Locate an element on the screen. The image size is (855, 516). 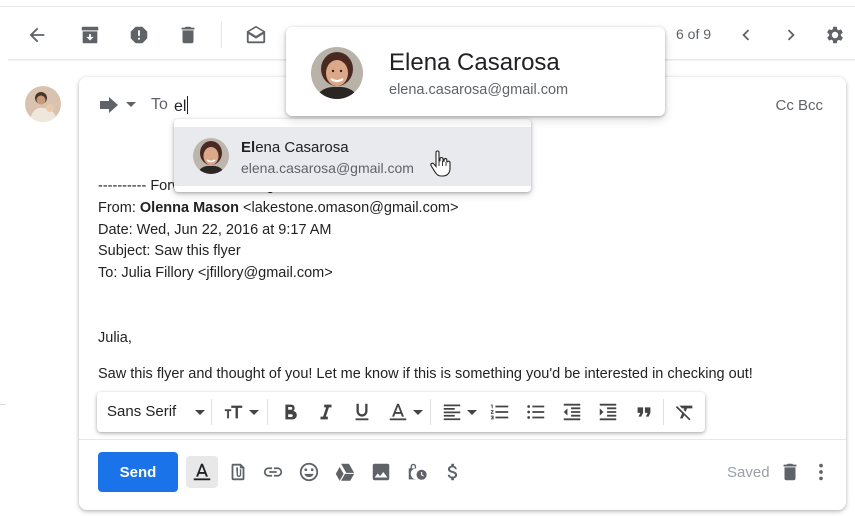
to-input-value: el is located at coordinates (180, 106).